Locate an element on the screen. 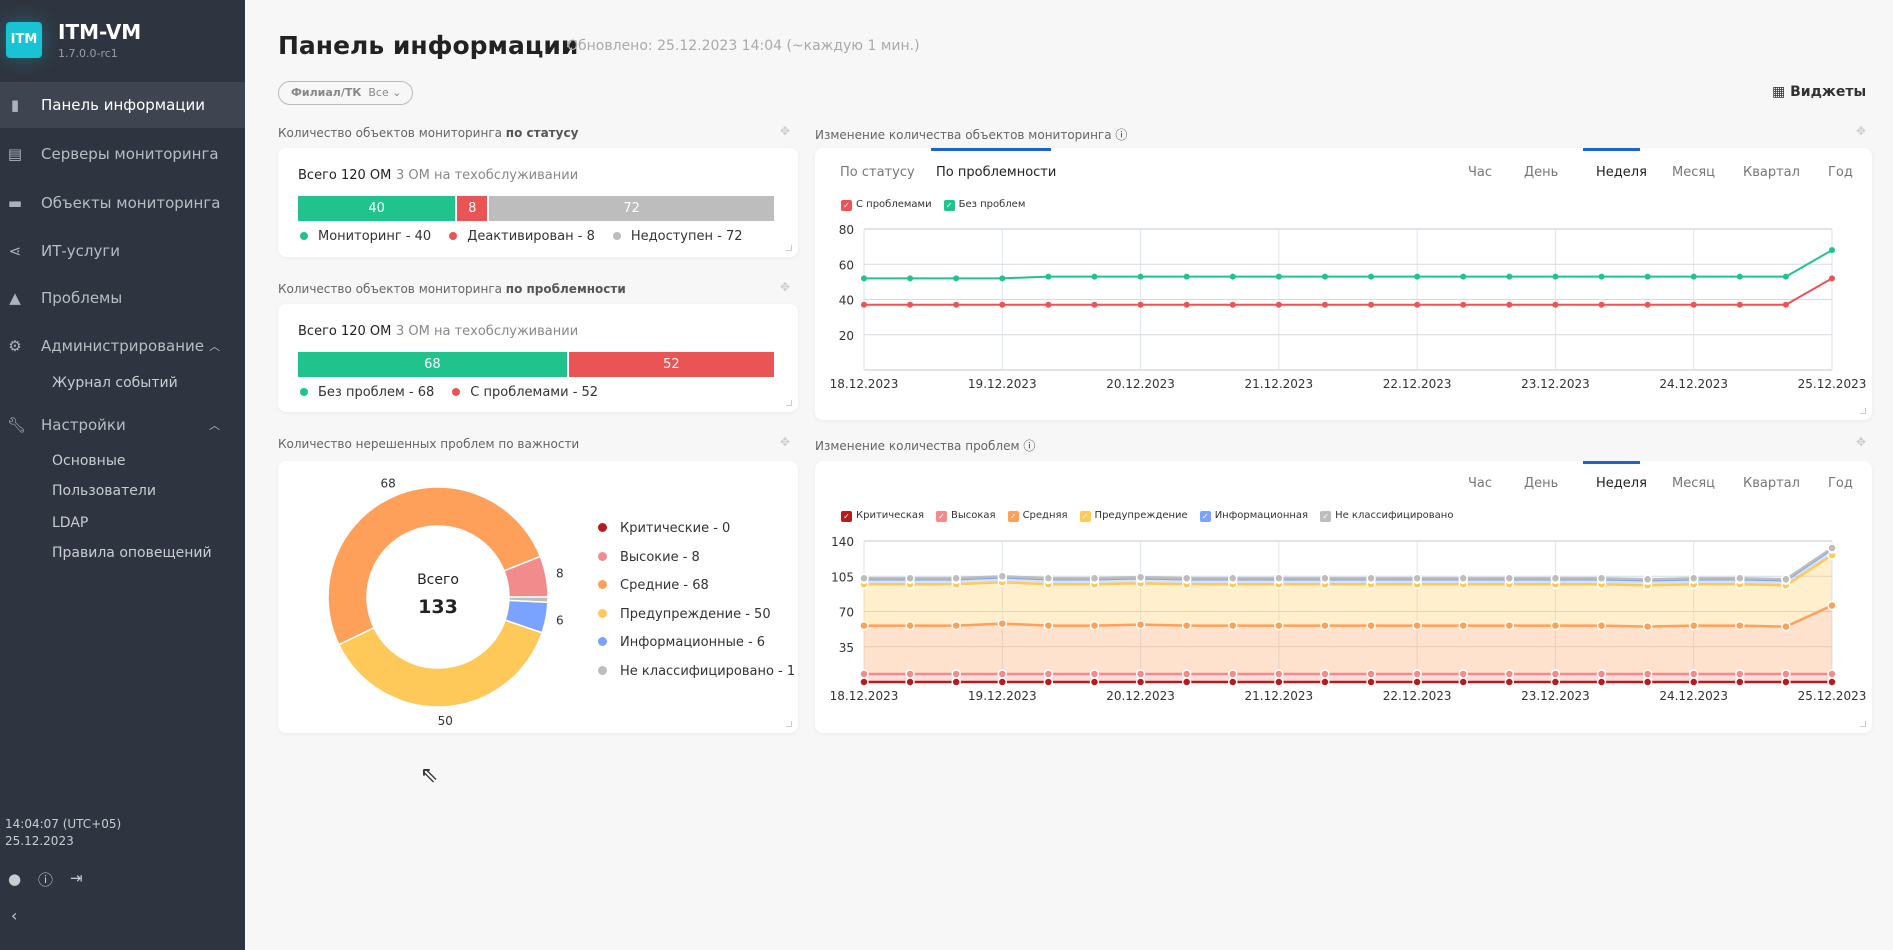  x-tick-label: 19.12.2023 is located at coordinates (1002, 696).